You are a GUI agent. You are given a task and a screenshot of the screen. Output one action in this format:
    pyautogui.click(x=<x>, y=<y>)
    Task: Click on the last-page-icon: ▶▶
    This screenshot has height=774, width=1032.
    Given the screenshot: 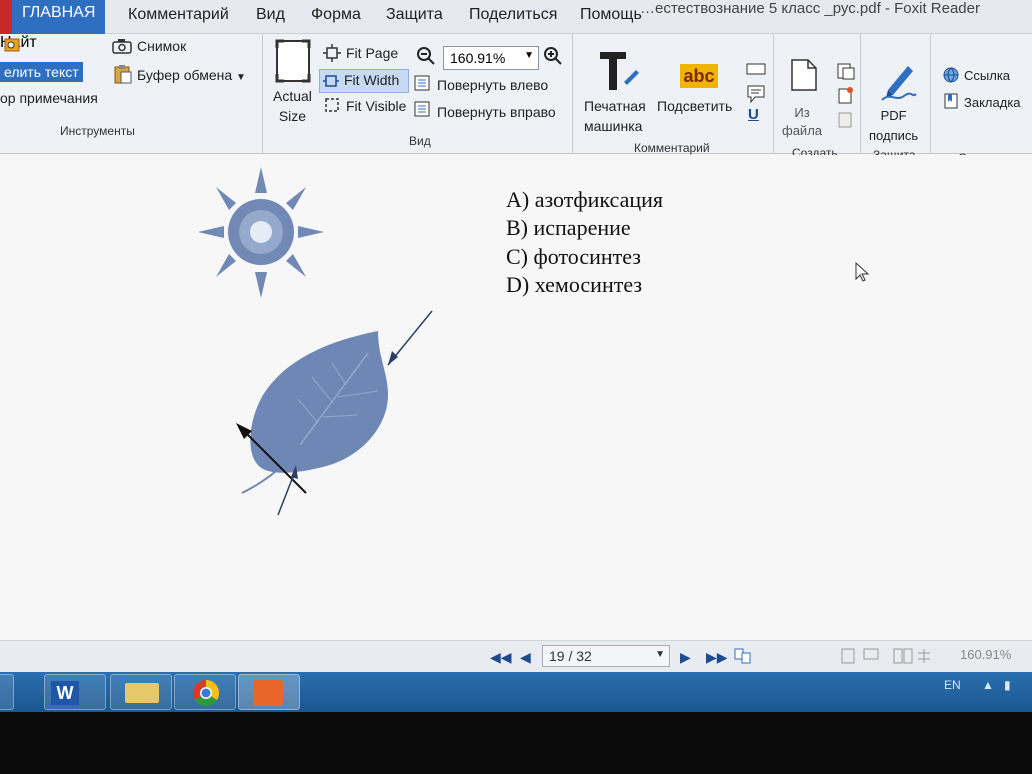 What is the action you would take?
    pyautogui.click(x=717, y=657)
    